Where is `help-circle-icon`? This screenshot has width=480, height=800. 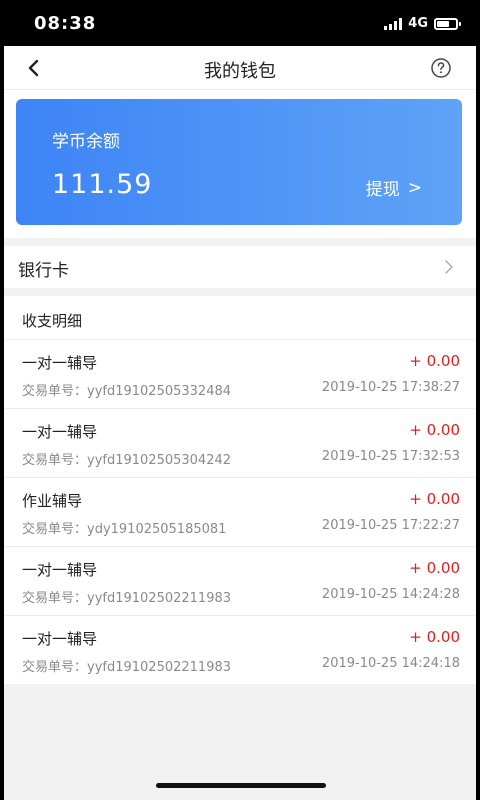
help-circle-icon is located at coordinates (441, 68).